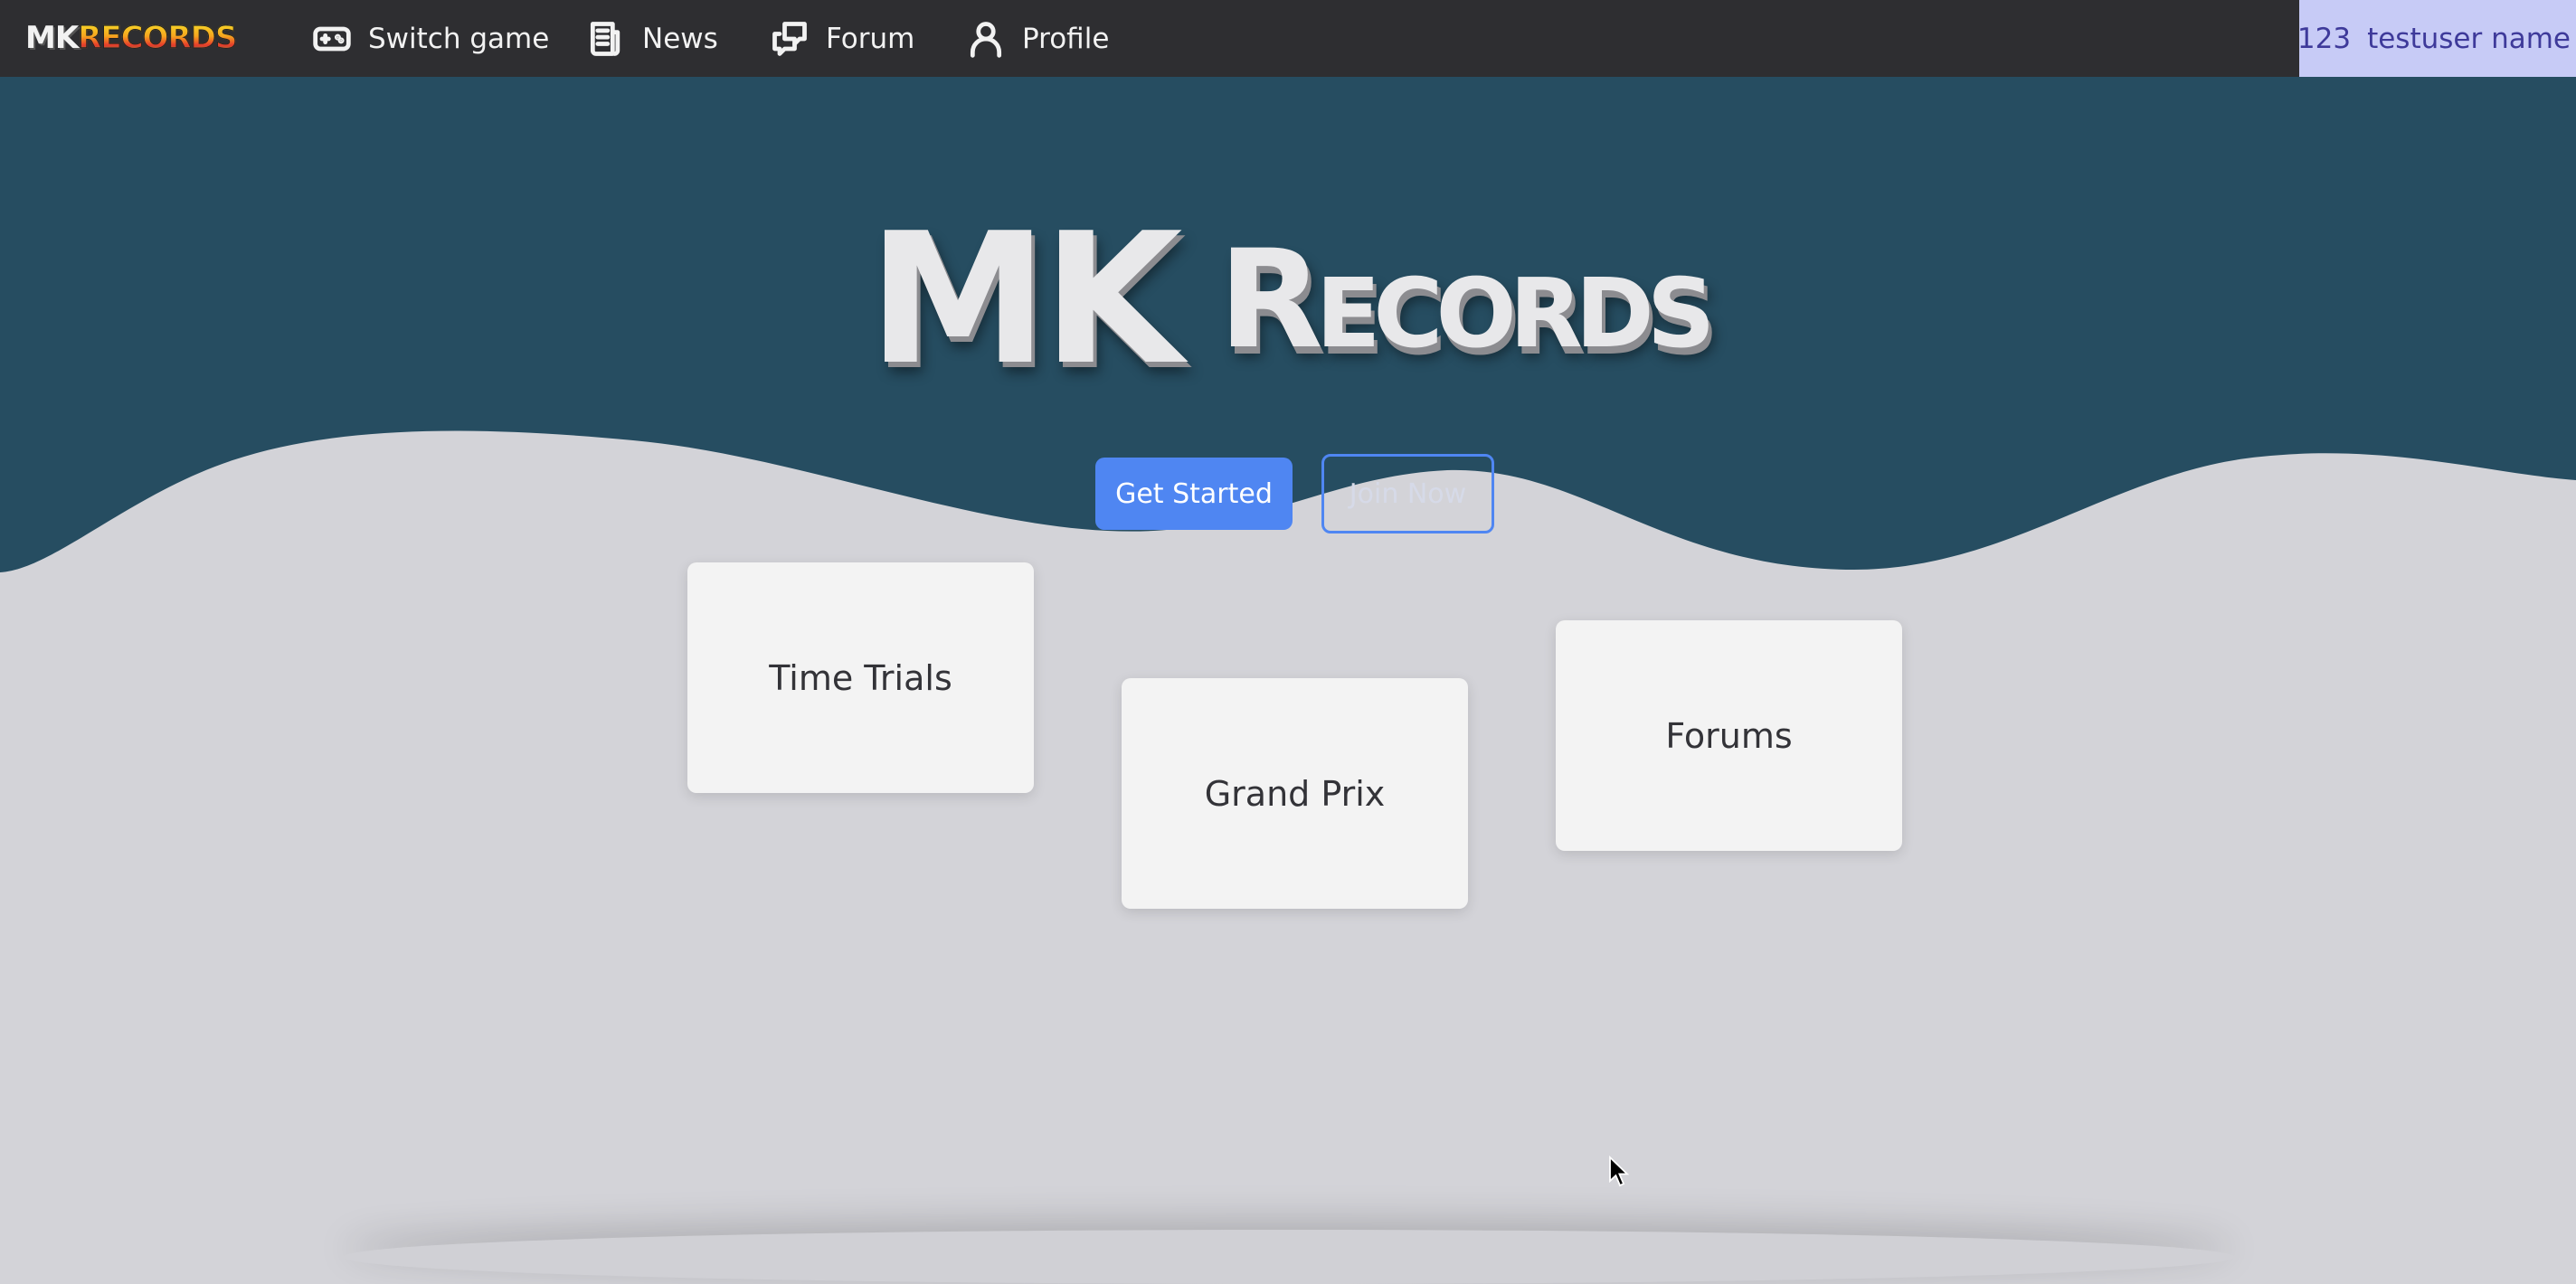  What do you see at coordinates (158, 38) in the screenshot?
I see `logo-records: RECORDS` at bounding box center [158, 38].